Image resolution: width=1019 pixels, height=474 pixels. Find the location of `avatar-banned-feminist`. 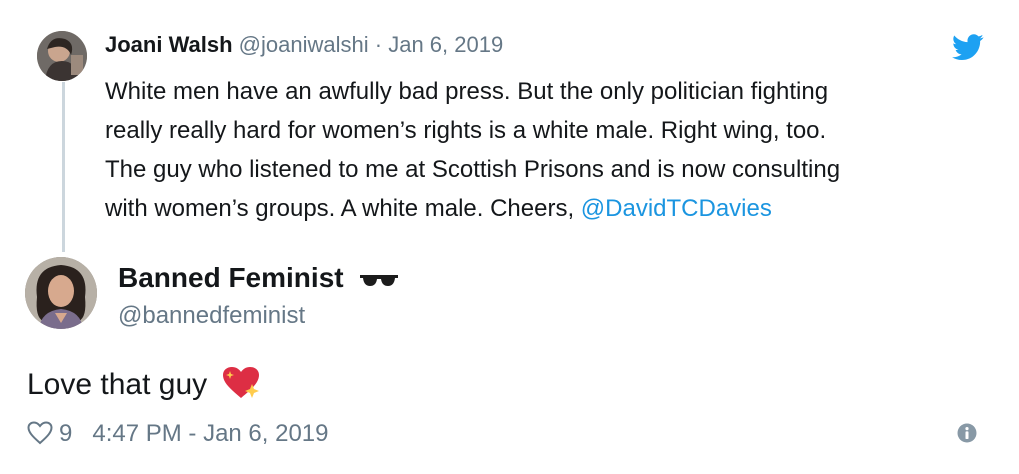

avatar-banned-feminist is located at coordinates (61, 293).